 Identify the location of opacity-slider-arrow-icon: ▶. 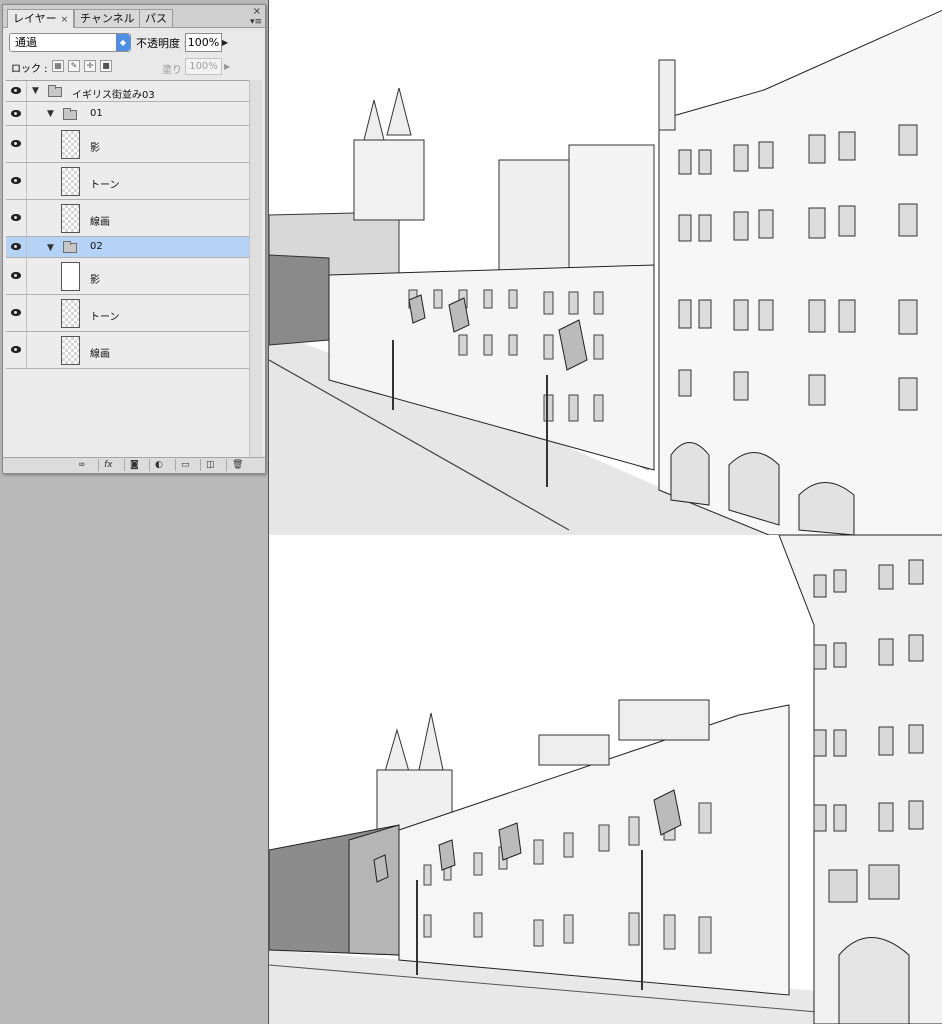
(227, 42).